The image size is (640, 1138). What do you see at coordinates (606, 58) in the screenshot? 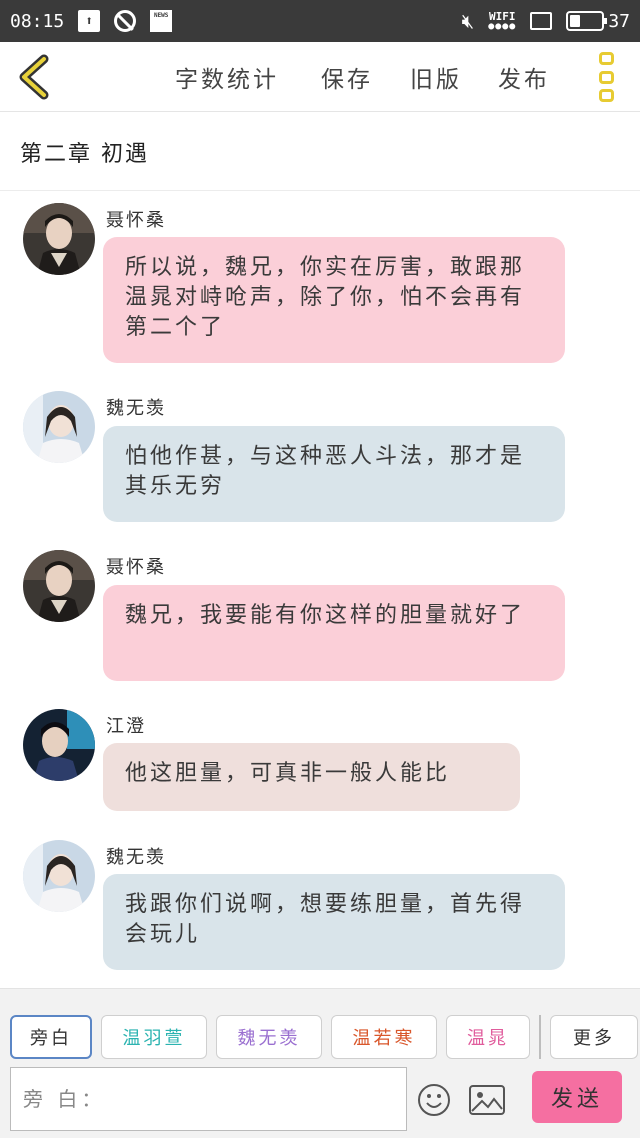
I see `more-menu-icon` at bounding box center [606, 58].